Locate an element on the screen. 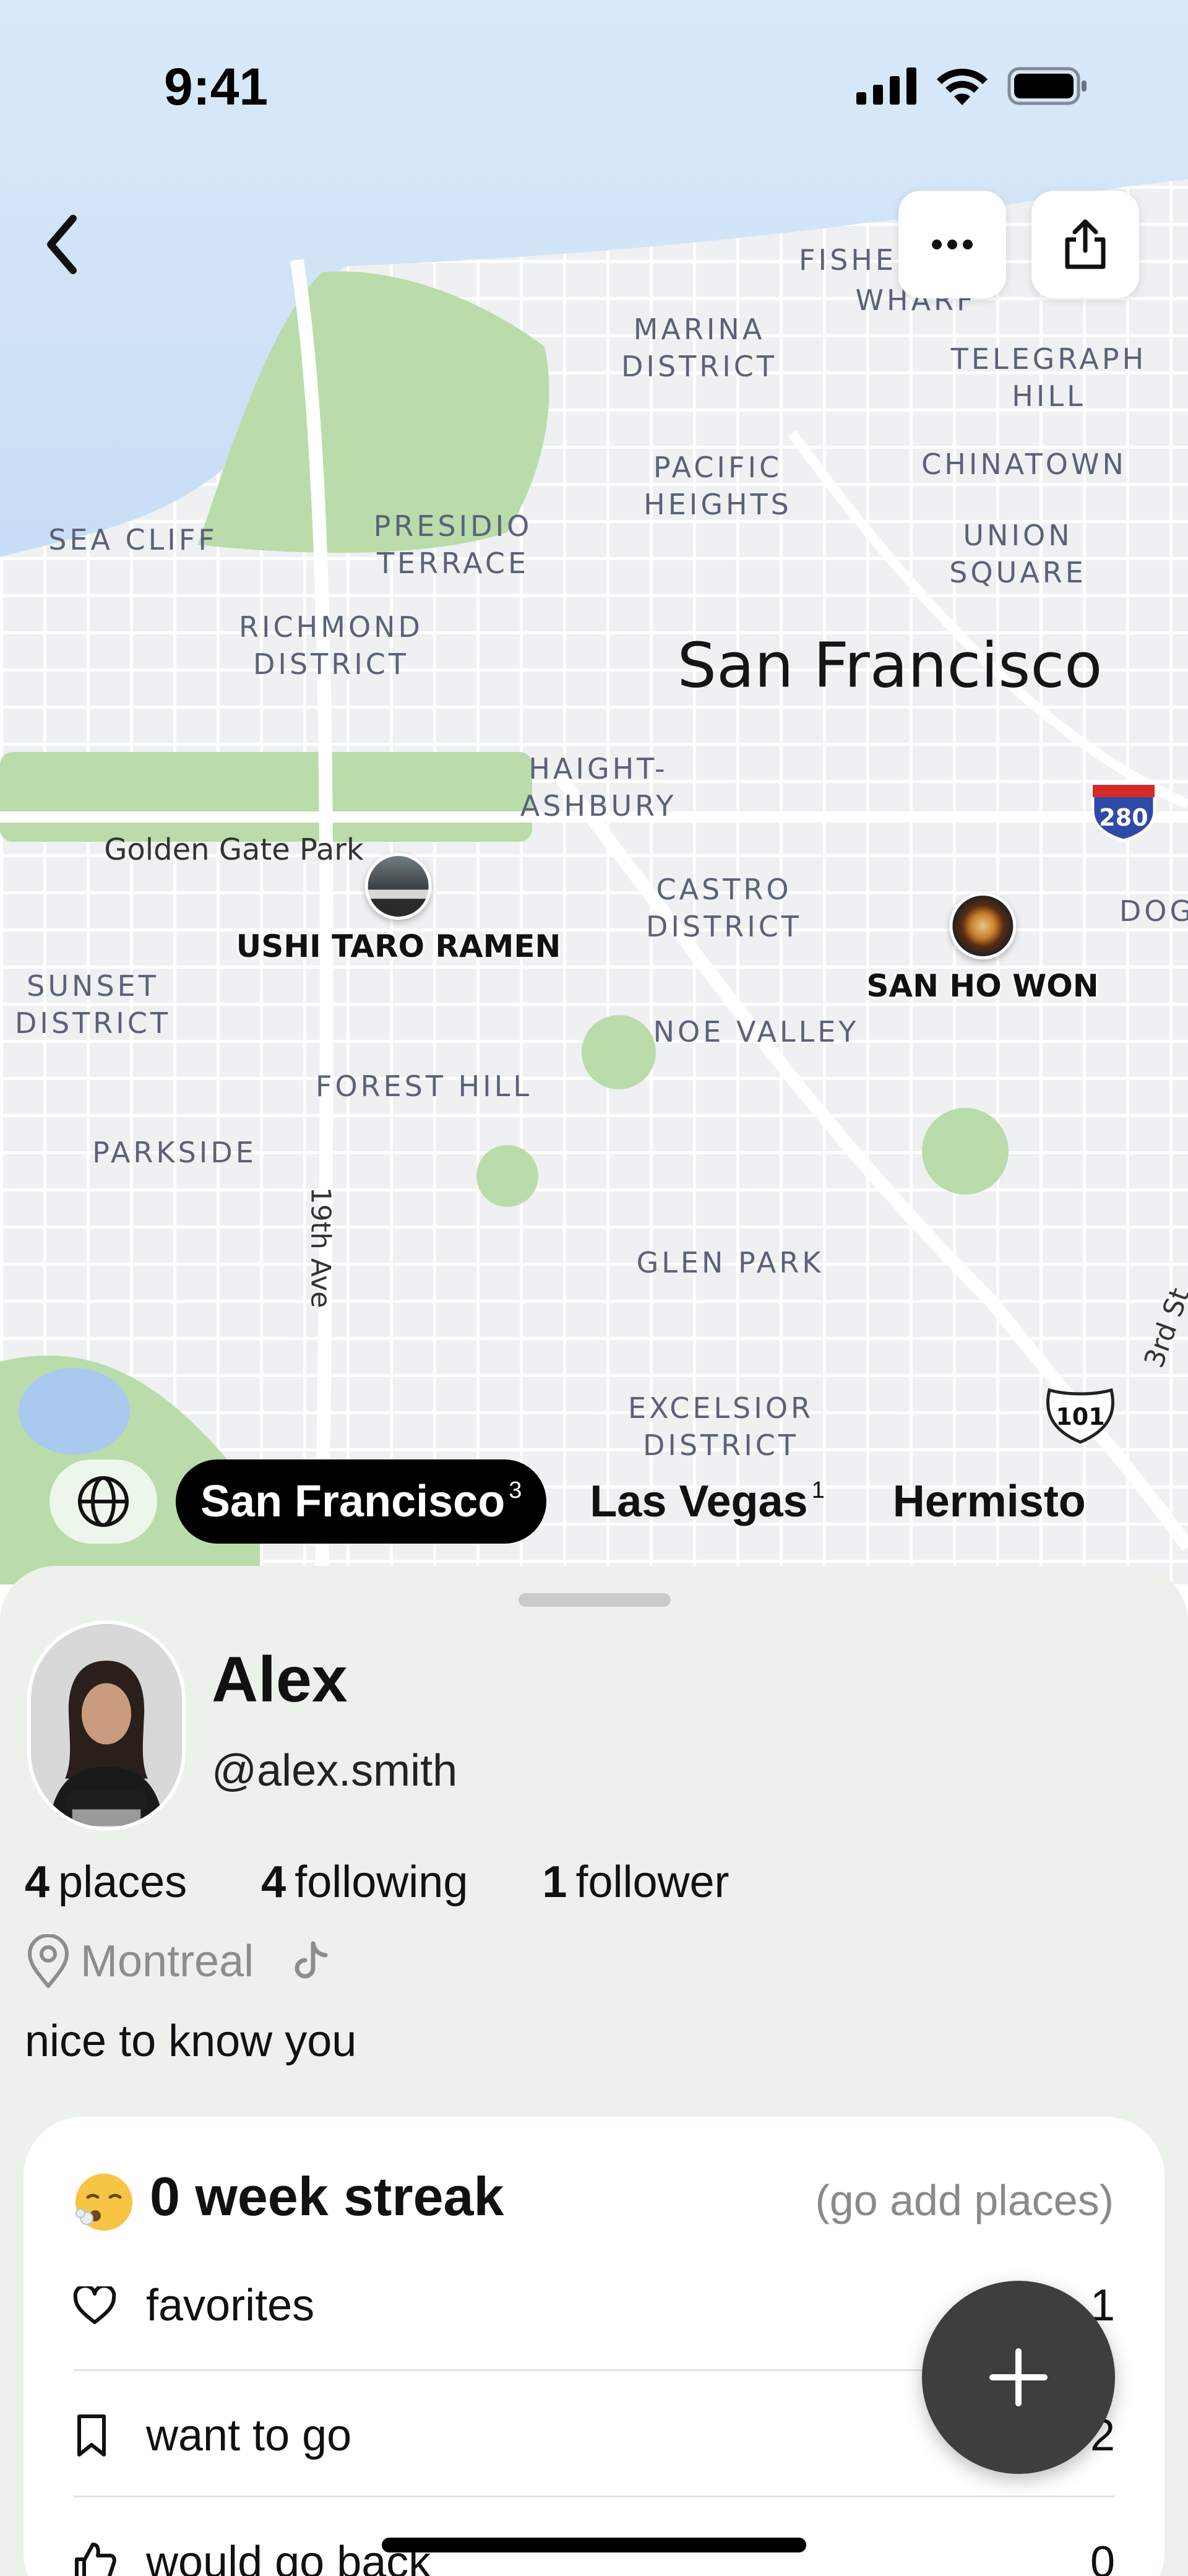  district-label-haight-ashbury: HAIGHT- ASHBURY is located at coordinates (598, 787).